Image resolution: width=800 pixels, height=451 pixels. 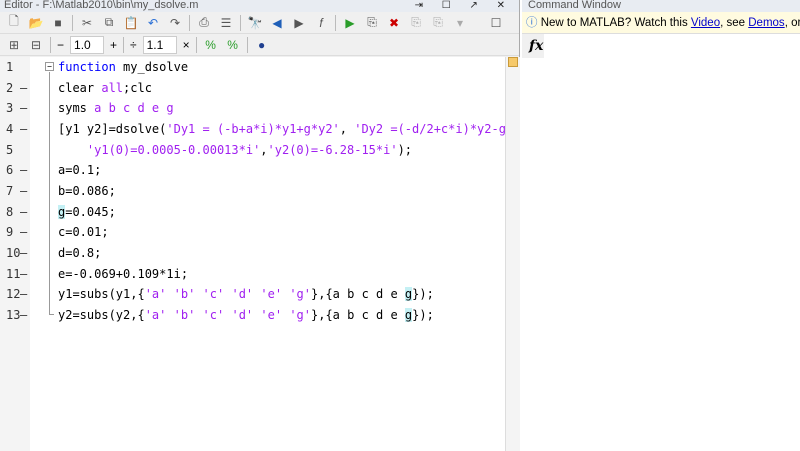 I want to click on code-line: 11– e=-0.069+0.109*1i;, so click(x=252, y=274).